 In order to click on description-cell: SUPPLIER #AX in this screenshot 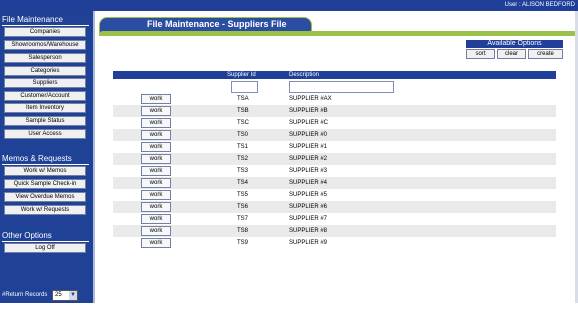, I will do `click(310, 99)`.